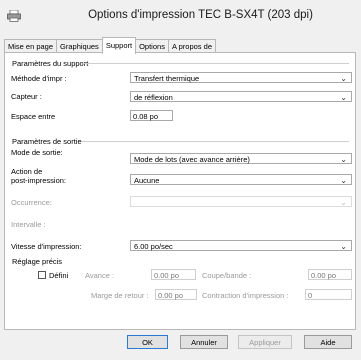 The image size is (361, 360). Describe the element at coordinates (79, 46) in the screenshot. I see `tab-graphiques: Graphiques` at that location.